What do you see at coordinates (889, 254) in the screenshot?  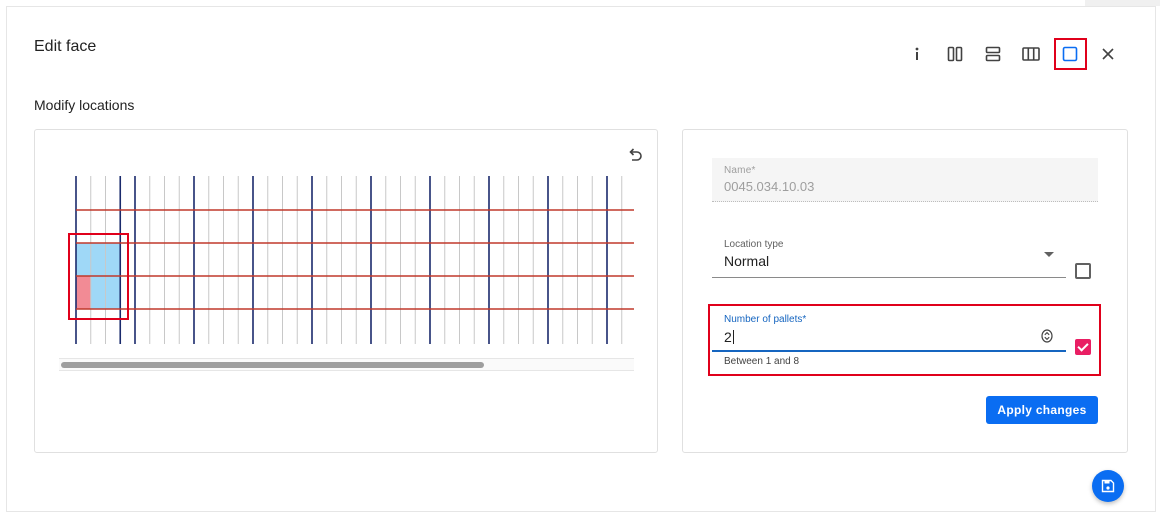 I see `location-type-select: Location type Normal` at bounding box center [889, 254].